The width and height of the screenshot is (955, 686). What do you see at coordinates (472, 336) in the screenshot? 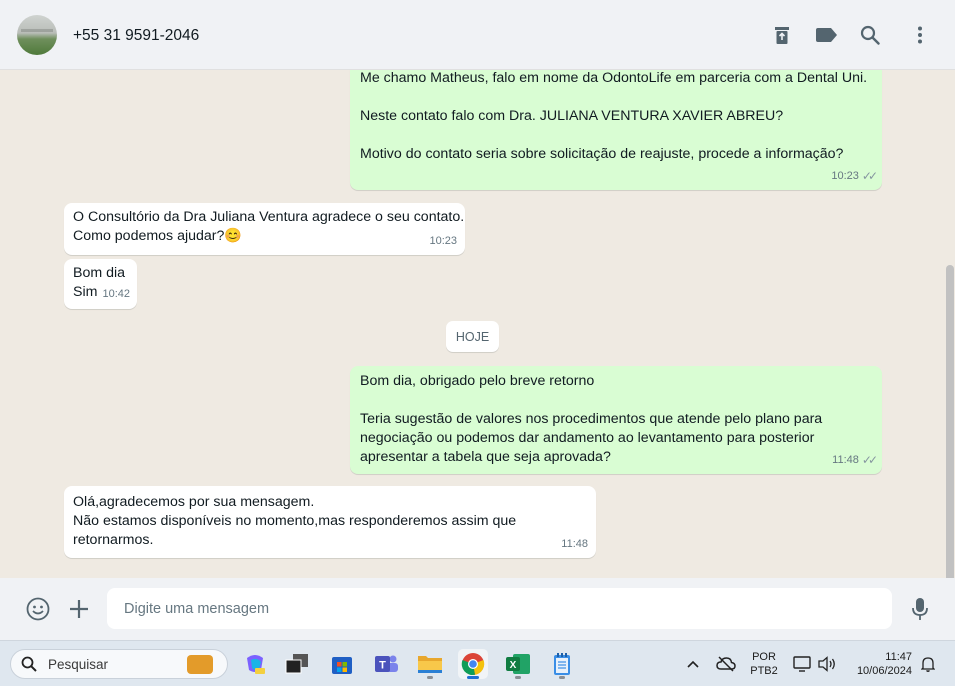
I see `date-divider: HOJE` at bounding box center [472, 336].